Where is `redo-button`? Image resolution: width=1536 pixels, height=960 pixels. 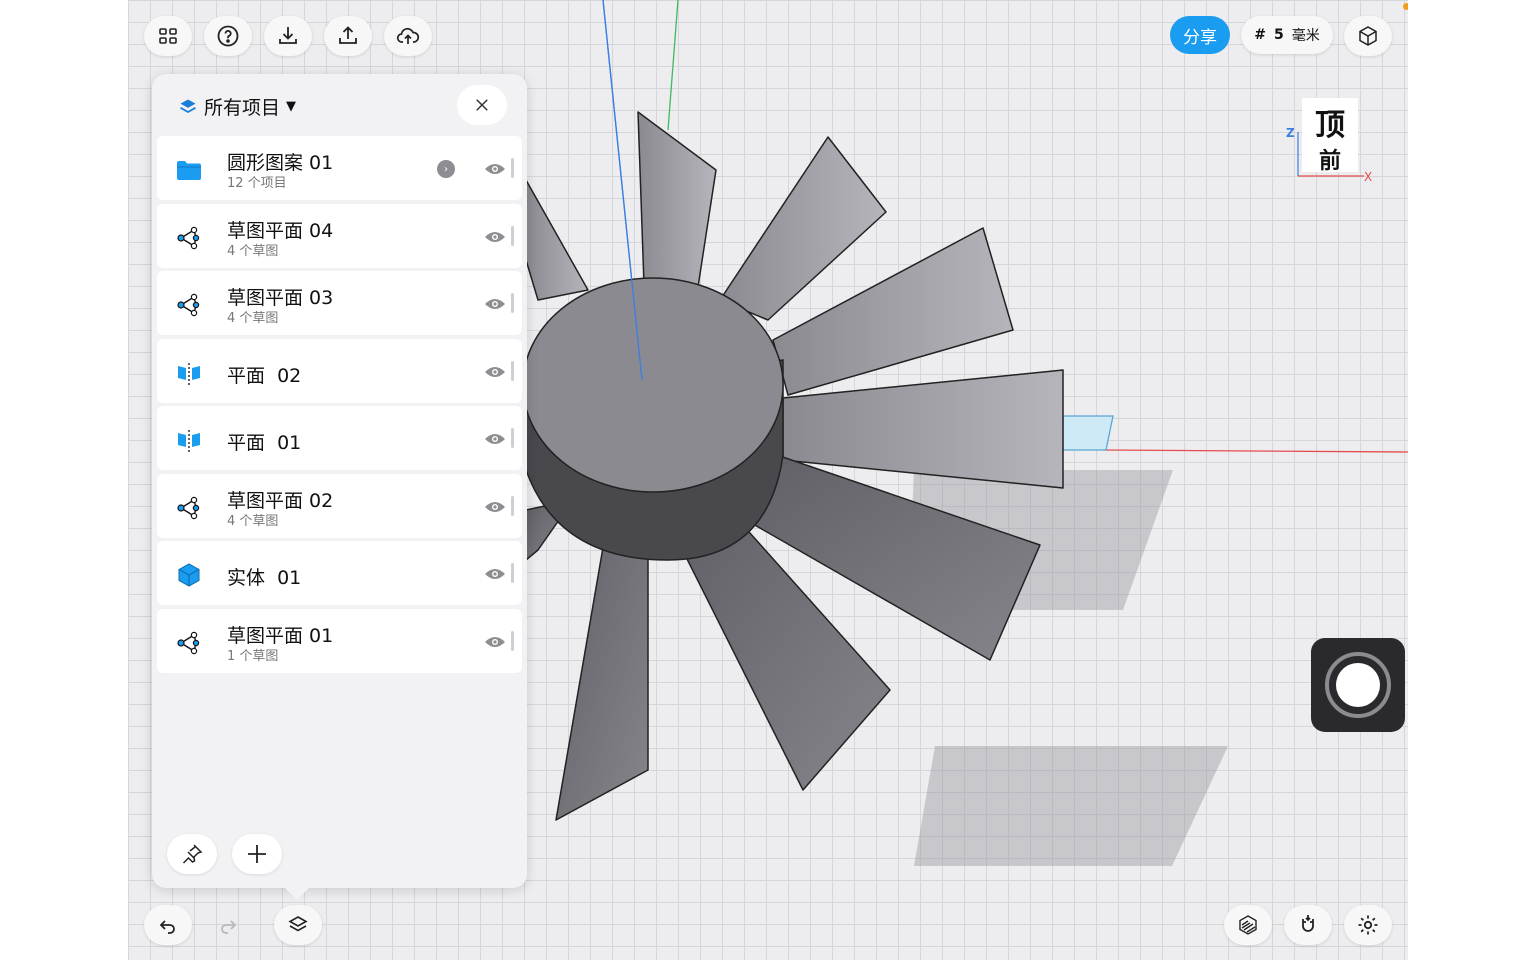
redo-button is located at coordinates (228, 925).